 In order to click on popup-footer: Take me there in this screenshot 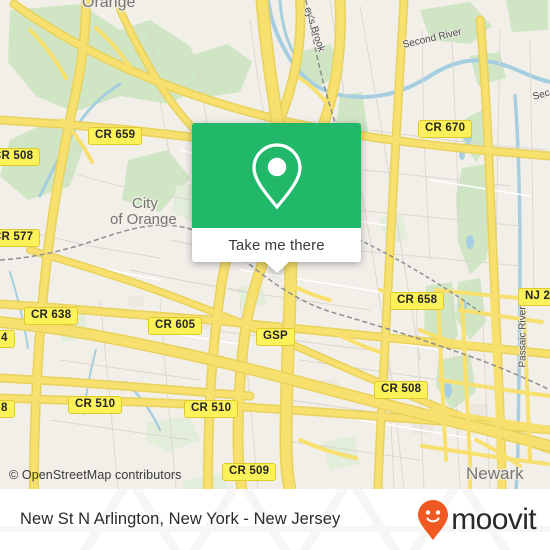, I will do `click(276, 250)`.